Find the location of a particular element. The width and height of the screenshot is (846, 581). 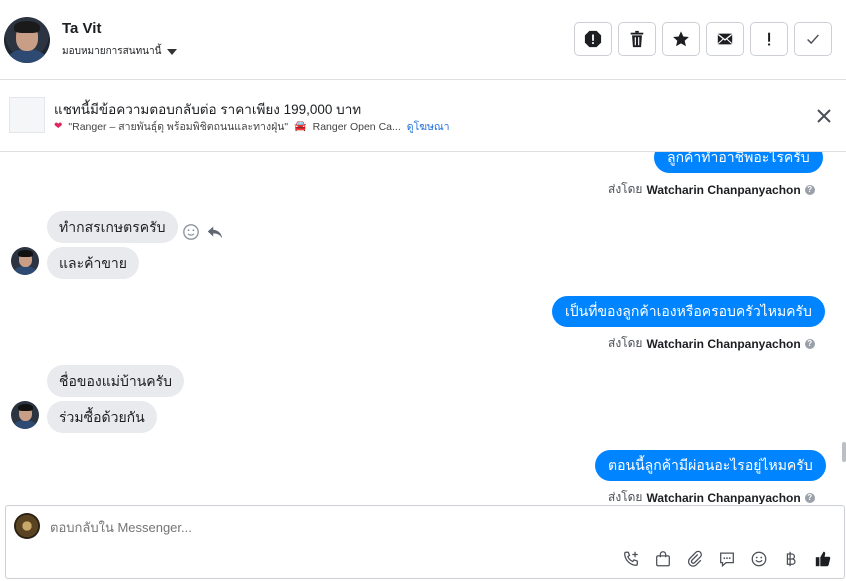

incoming-message: และค้าขาย is located at coordinates (93, 263).